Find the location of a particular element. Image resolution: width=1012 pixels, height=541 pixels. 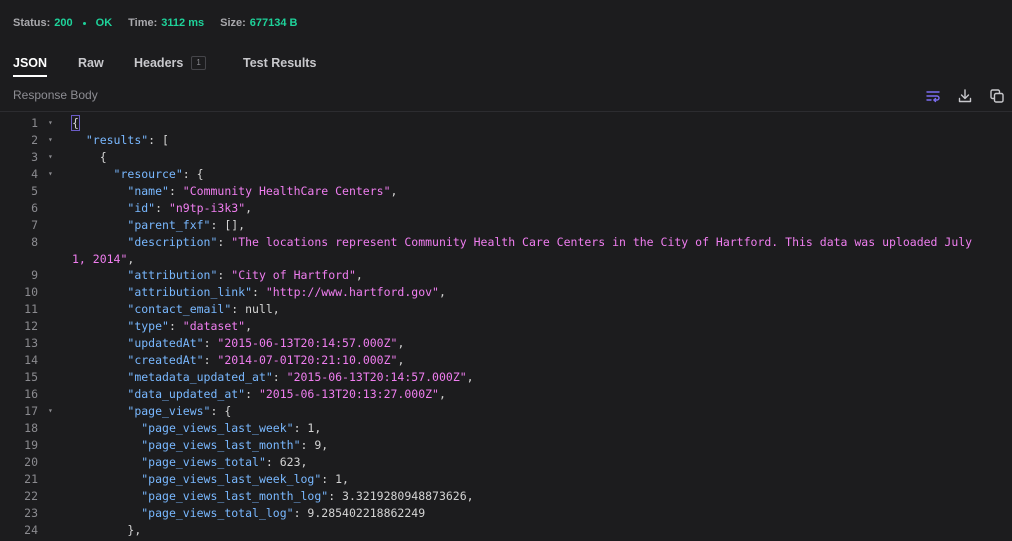

line-number: 12 is located at coordinates (31, 326).